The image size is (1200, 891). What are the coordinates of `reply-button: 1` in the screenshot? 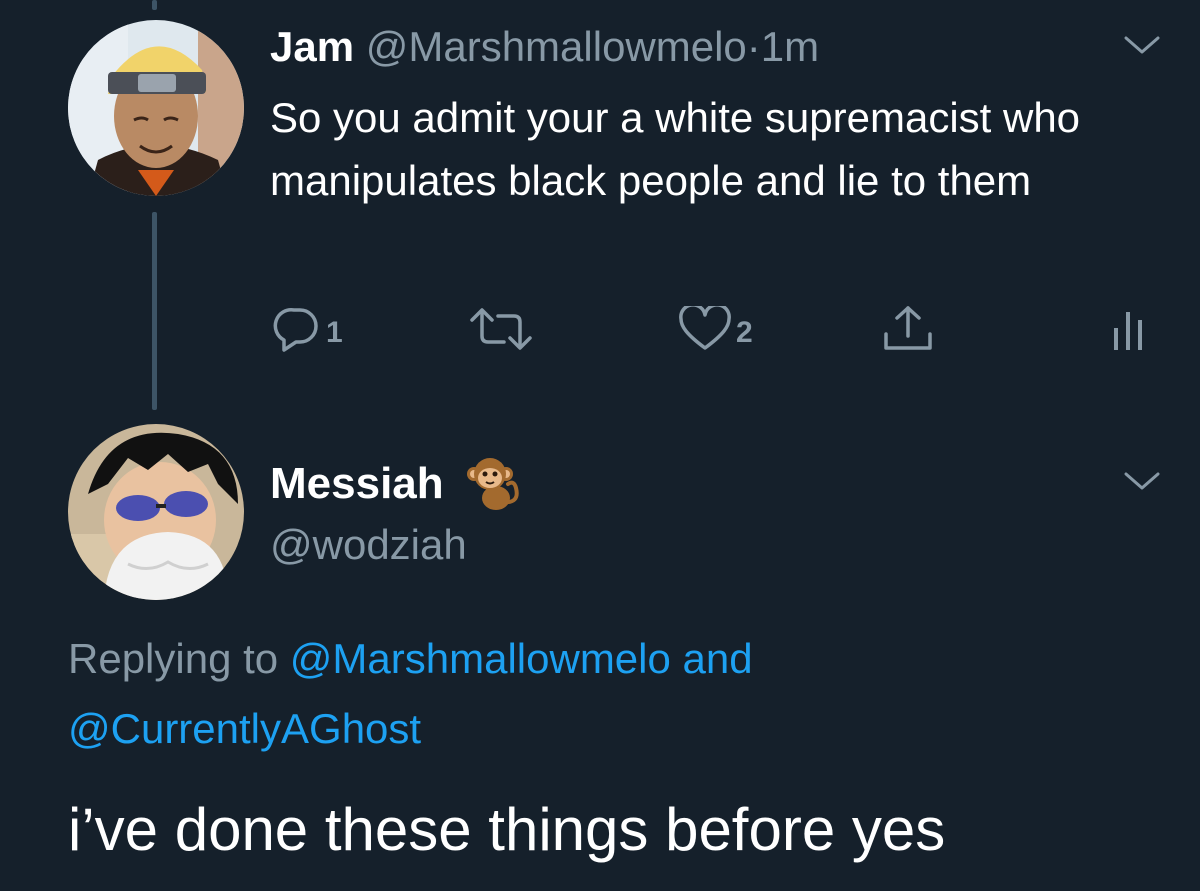 It's located at (307, 329).